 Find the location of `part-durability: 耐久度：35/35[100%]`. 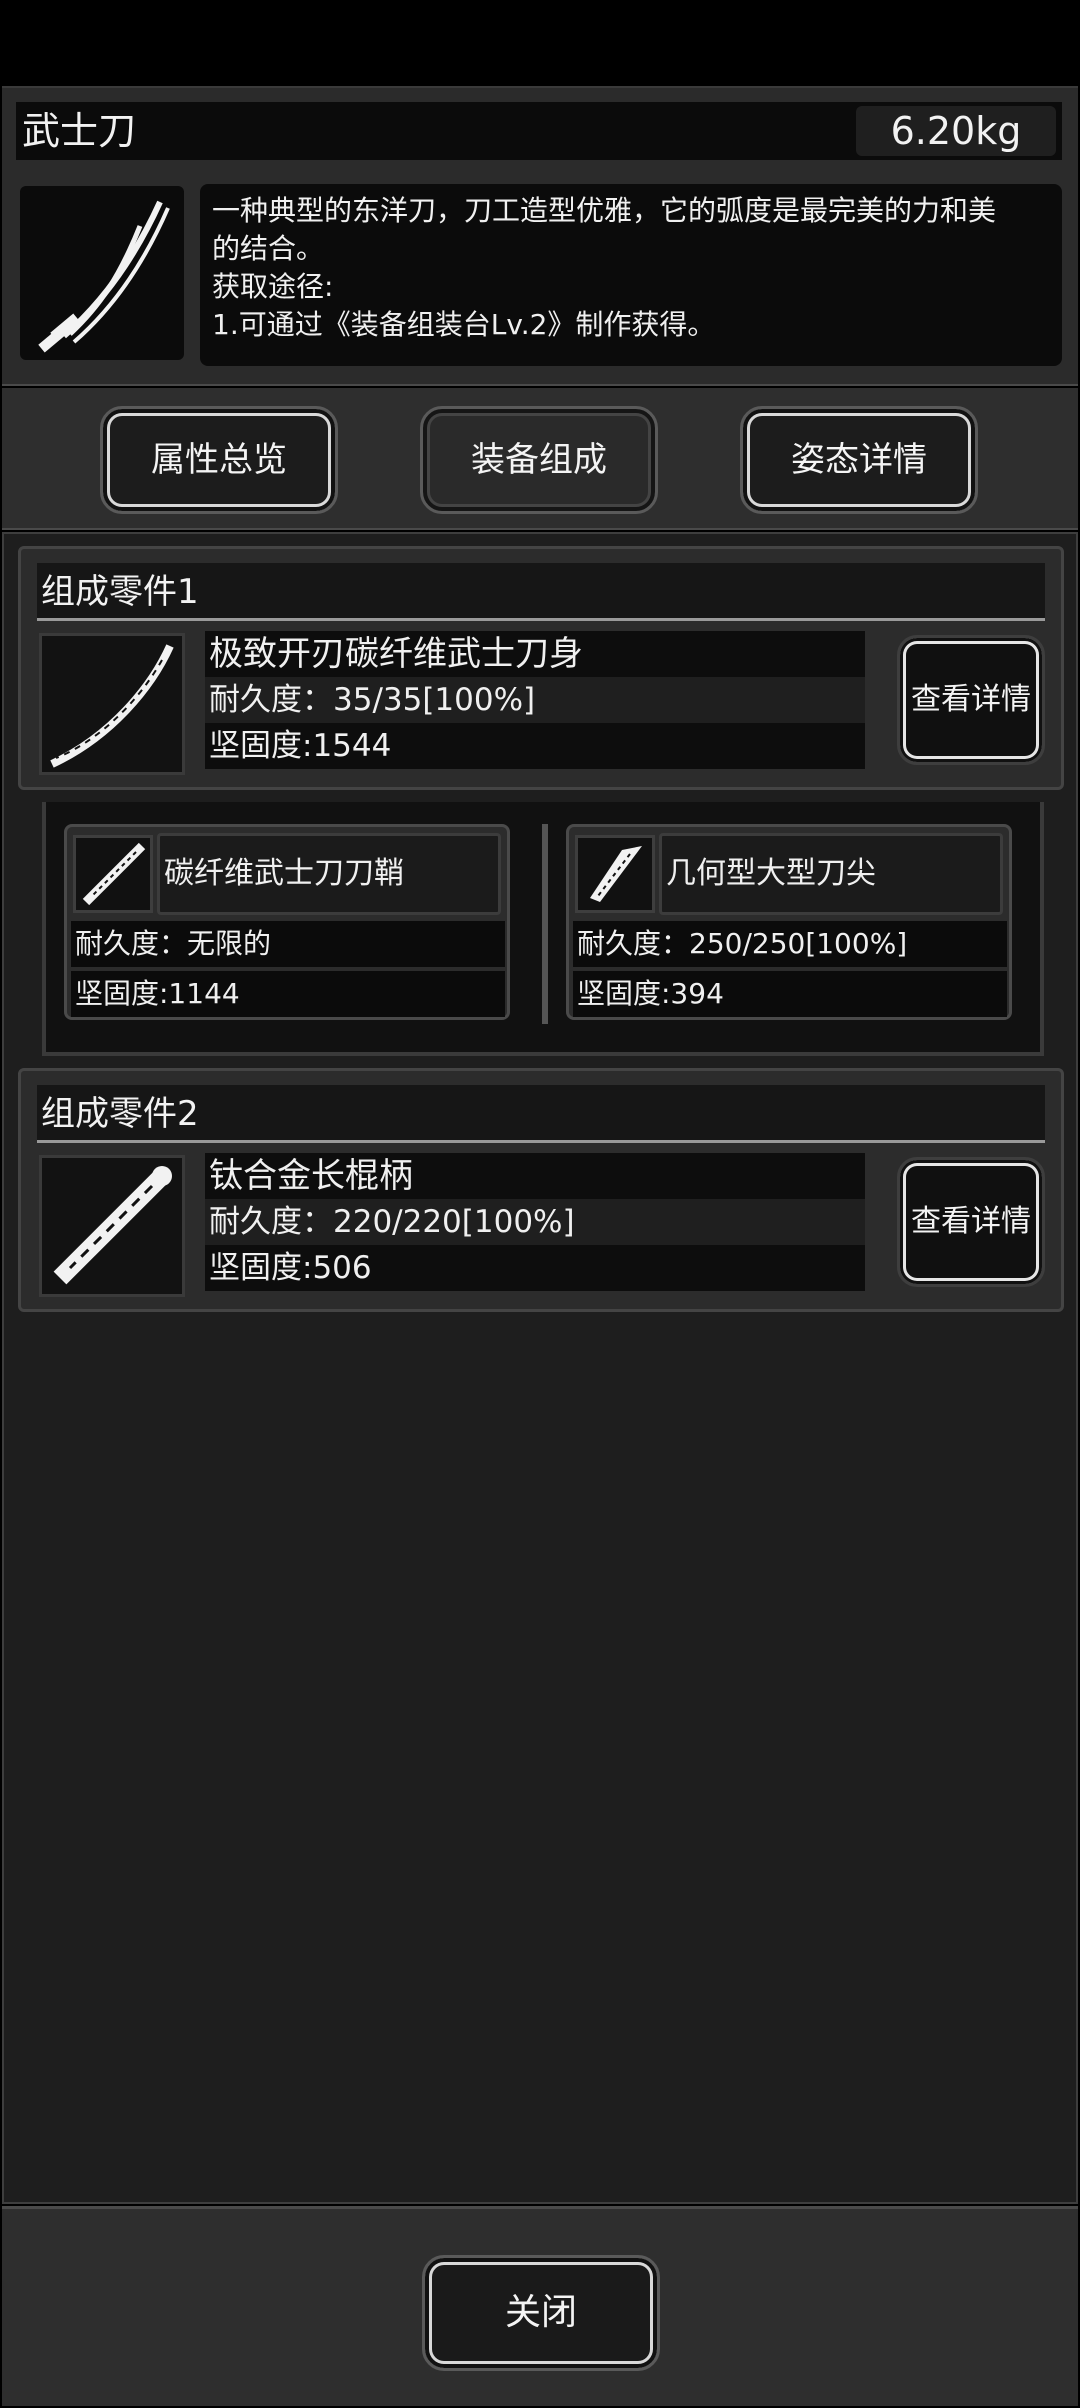

part-durability: 耐久度：35/35[100%] is located at coordinates (535, 700).